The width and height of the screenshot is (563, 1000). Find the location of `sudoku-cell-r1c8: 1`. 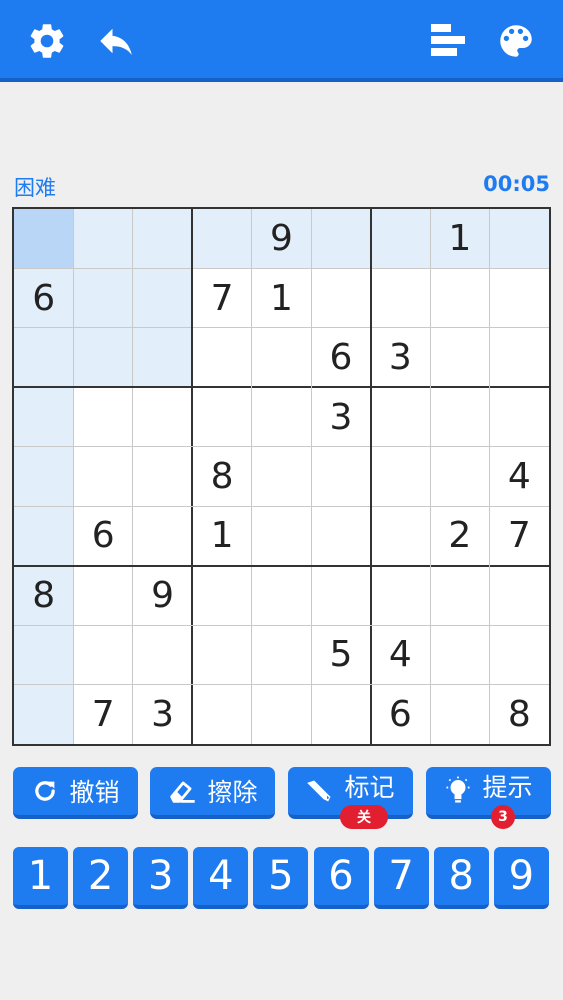

sudoku-cell-r1c8: 1 is located at coordinates (460, 239).